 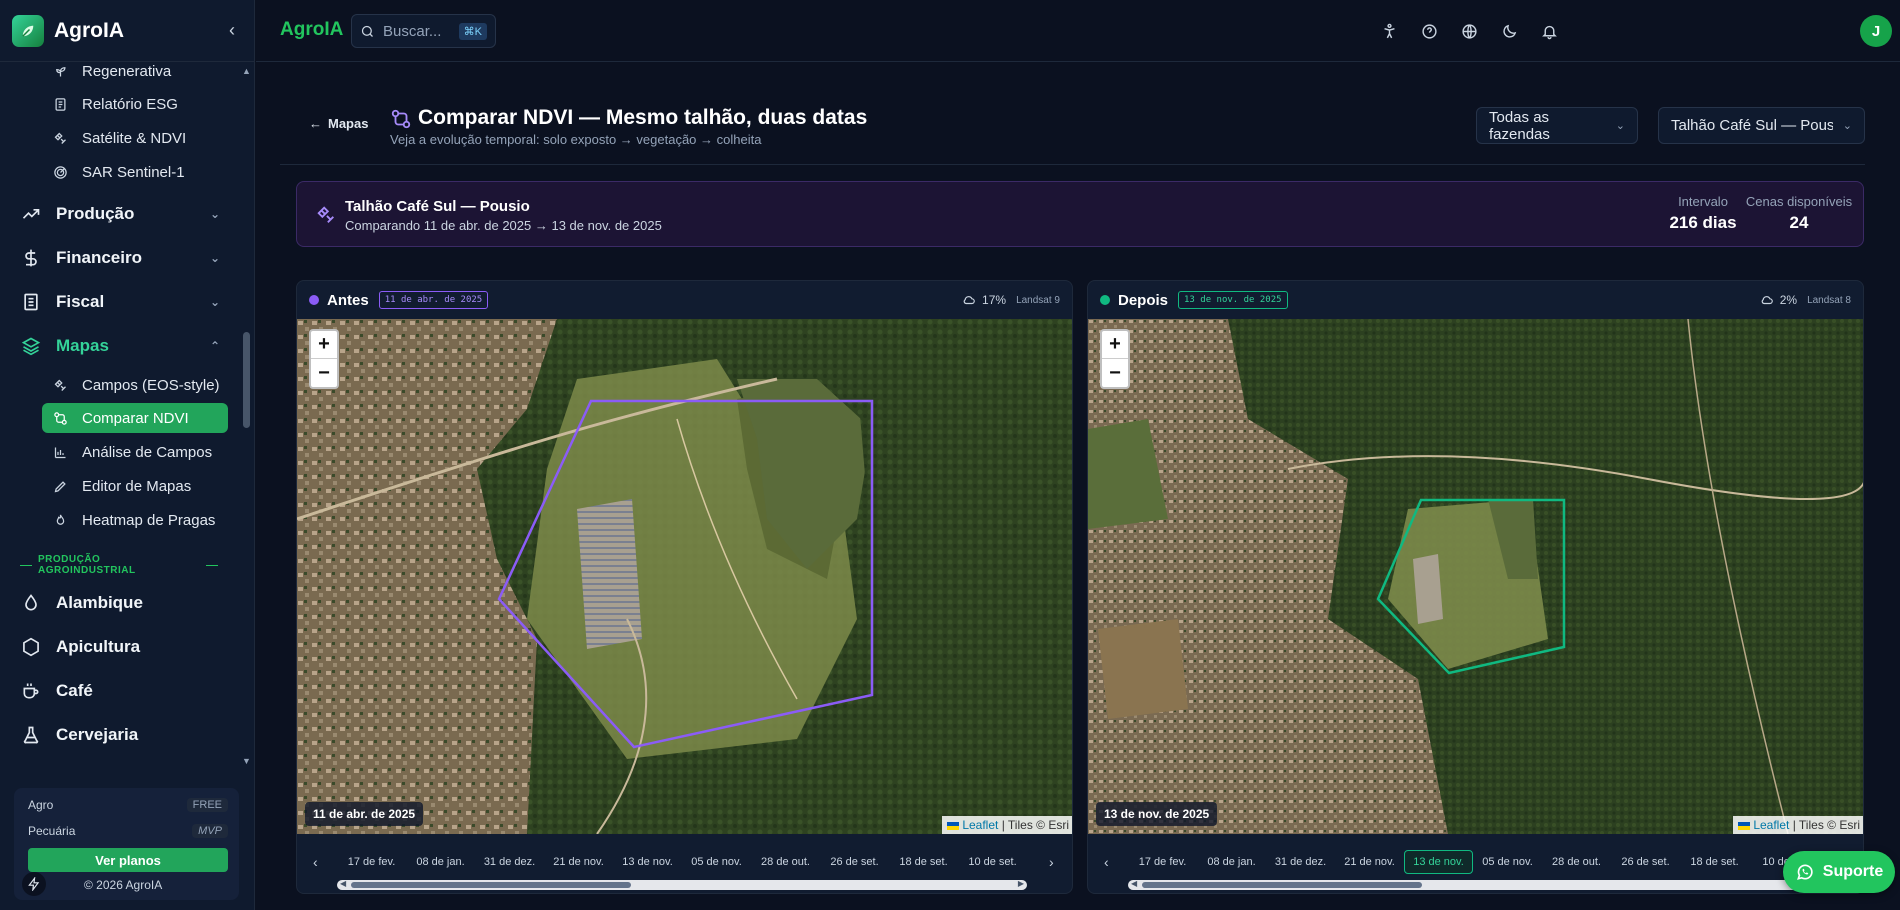 I want to click on sidebar-group-financeiro: Financeiro ⌄, so click(x=120, y=258).